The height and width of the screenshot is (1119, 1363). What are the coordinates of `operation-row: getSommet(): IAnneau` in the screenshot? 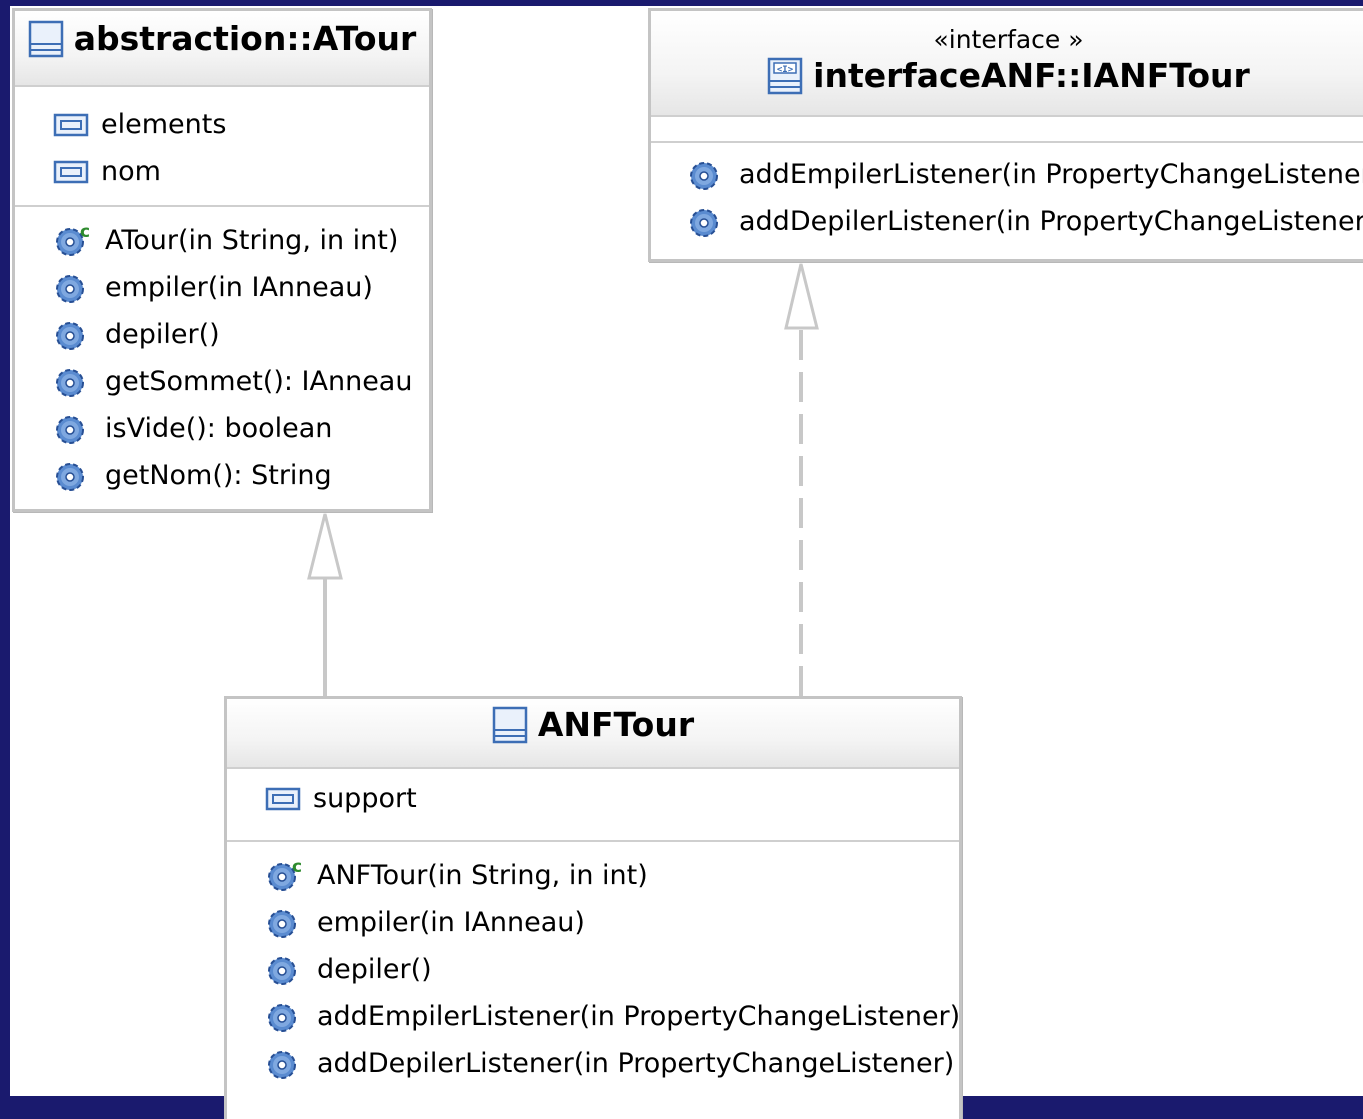 It's located at (241, 381).